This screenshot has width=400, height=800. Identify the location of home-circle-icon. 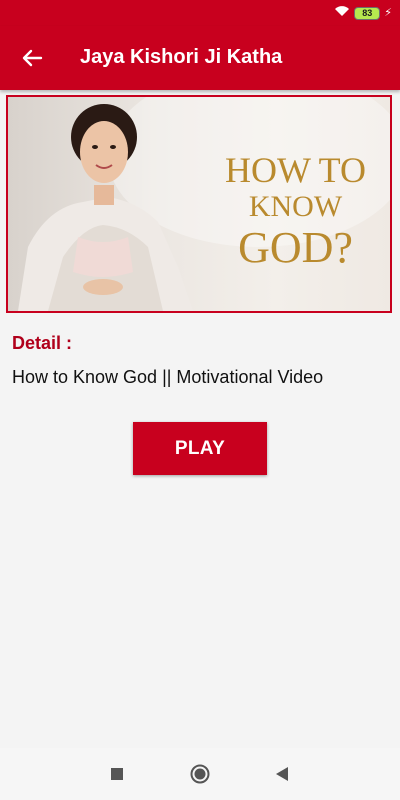
(200, 774).